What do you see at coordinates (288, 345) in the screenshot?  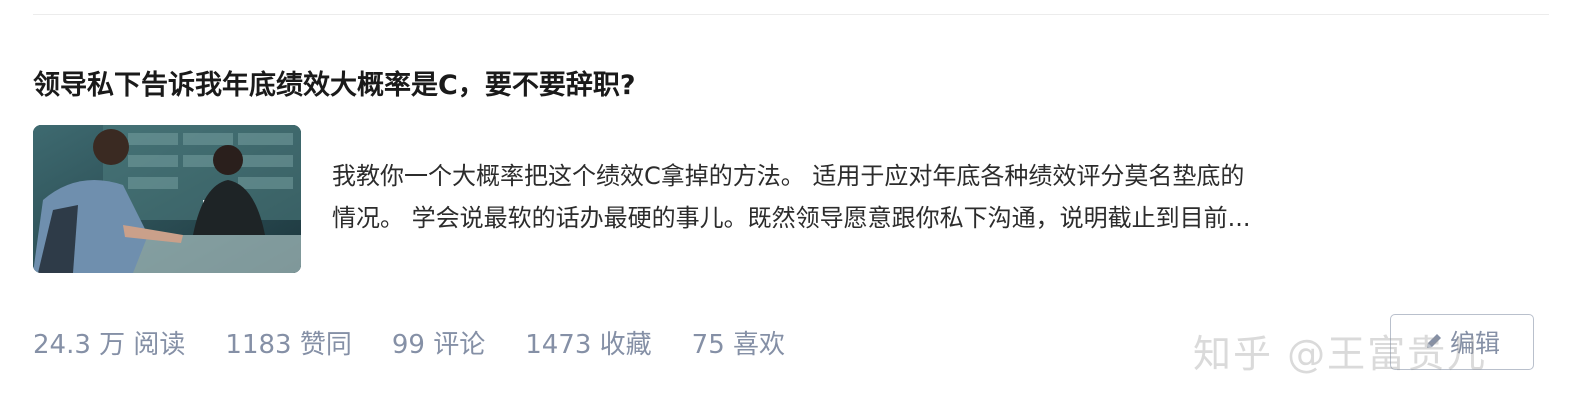 I see `like-count: 1183 赞同` at bounding box center [288, 345].